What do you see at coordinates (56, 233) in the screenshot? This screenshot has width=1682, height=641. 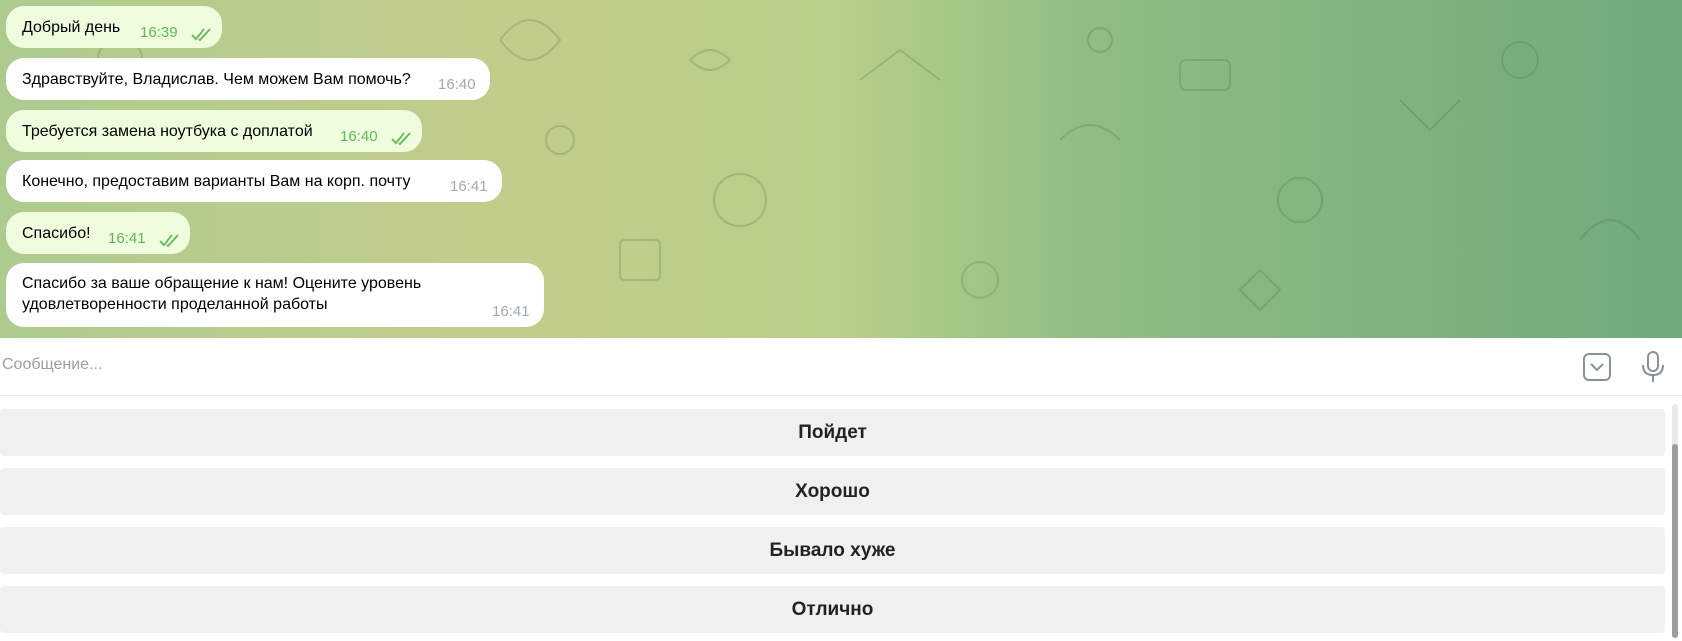 I see `message-text: Спасибо!` at bounding box center [56, 233].